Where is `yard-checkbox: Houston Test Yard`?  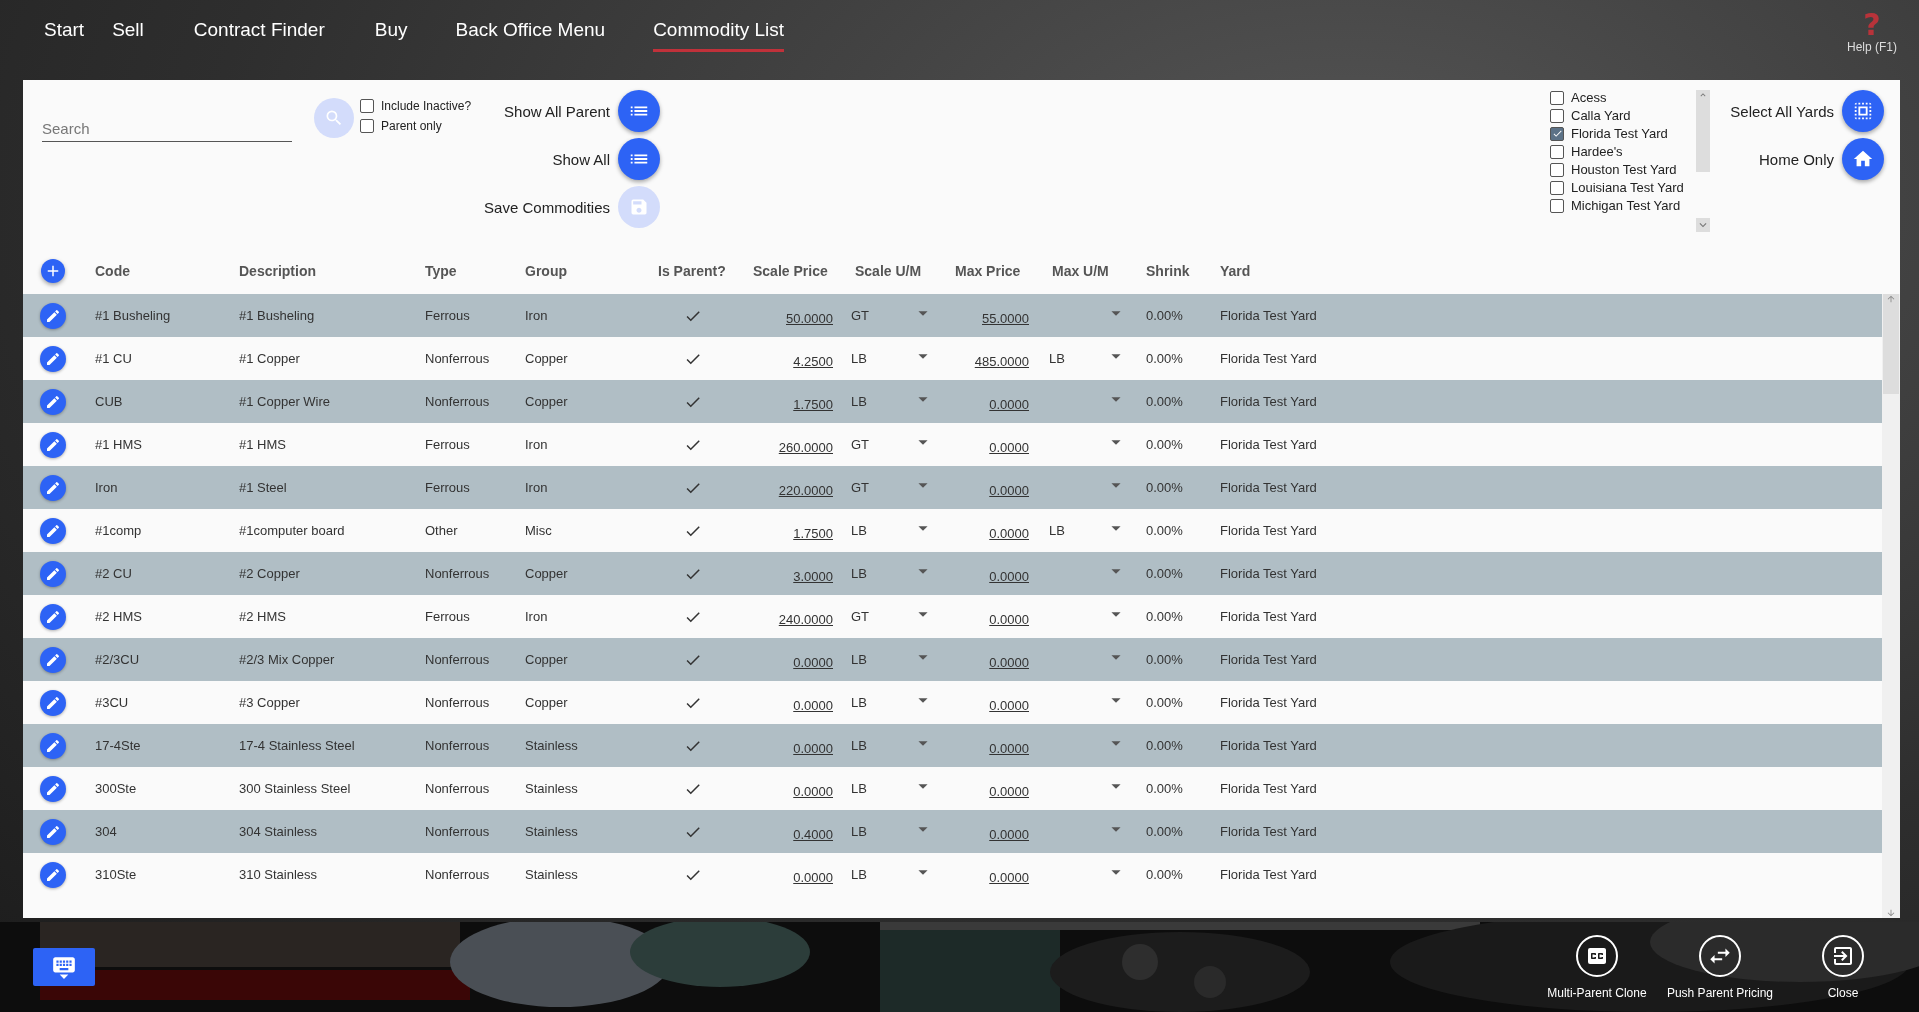
yard-checkbox: Houston Test Yard is located at coordinates (1623, 169).